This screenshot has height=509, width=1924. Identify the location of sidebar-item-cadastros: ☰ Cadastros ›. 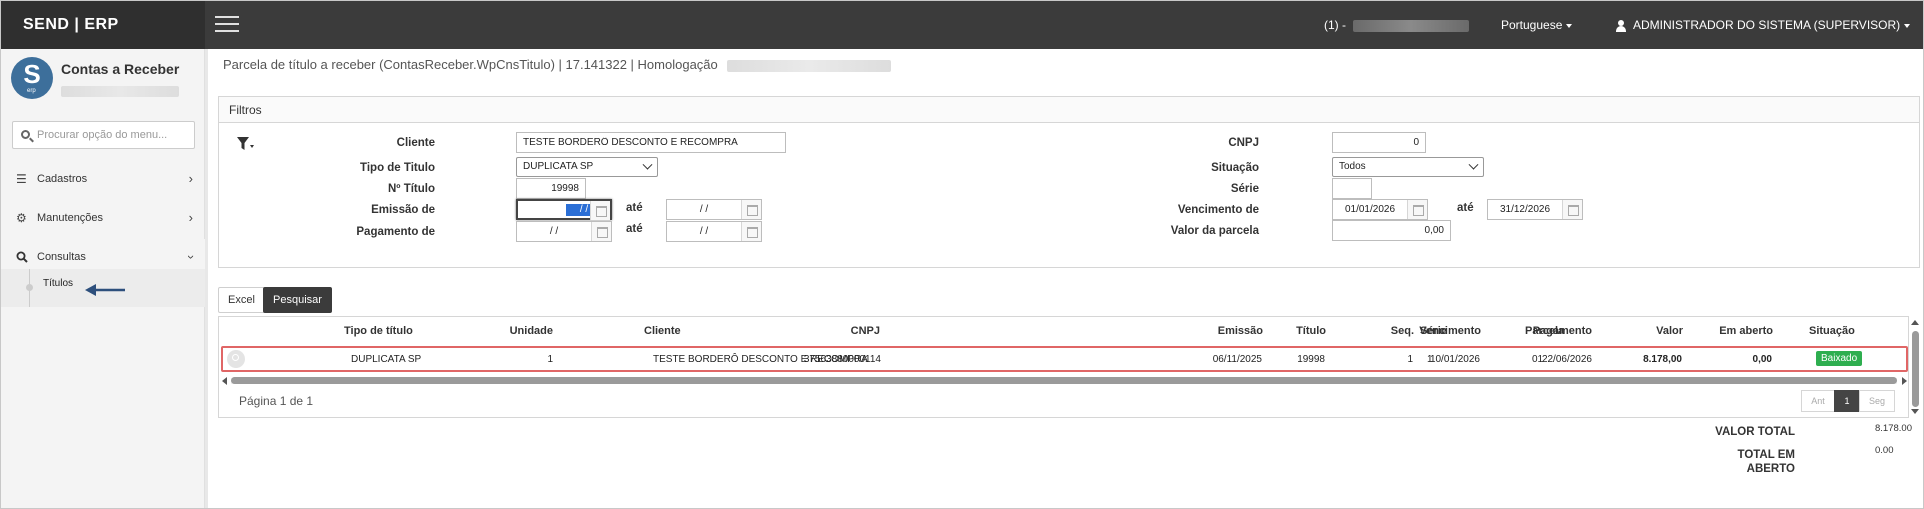
(103, 179).